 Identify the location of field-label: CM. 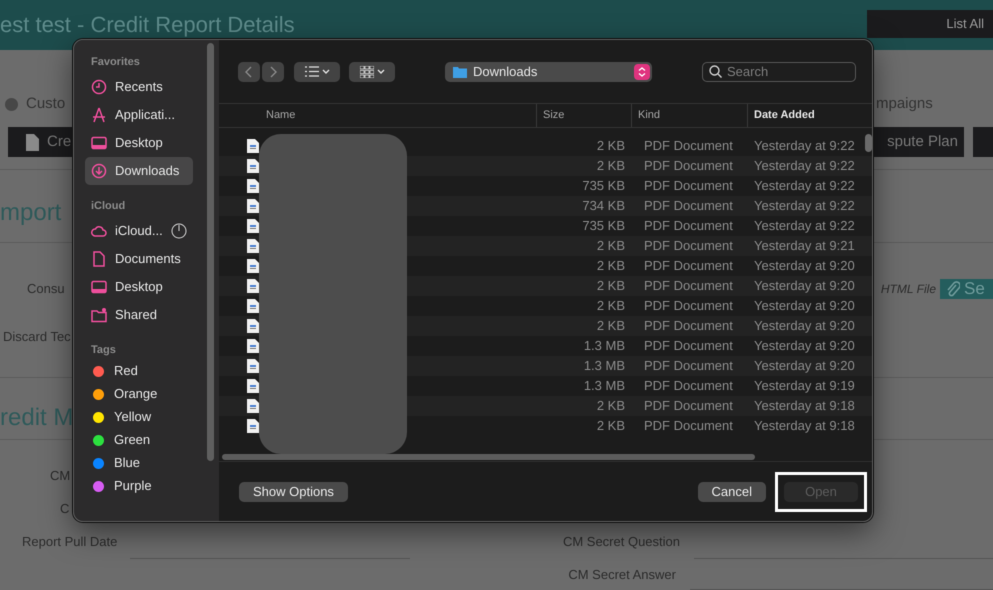
(59, 476).